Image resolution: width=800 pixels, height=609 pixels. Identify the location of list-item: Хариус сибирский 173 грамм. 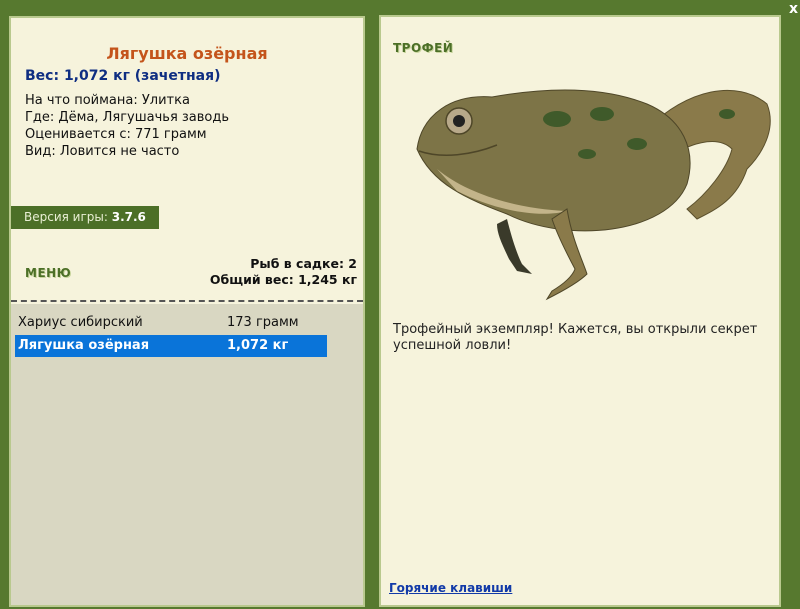
(171, 323).